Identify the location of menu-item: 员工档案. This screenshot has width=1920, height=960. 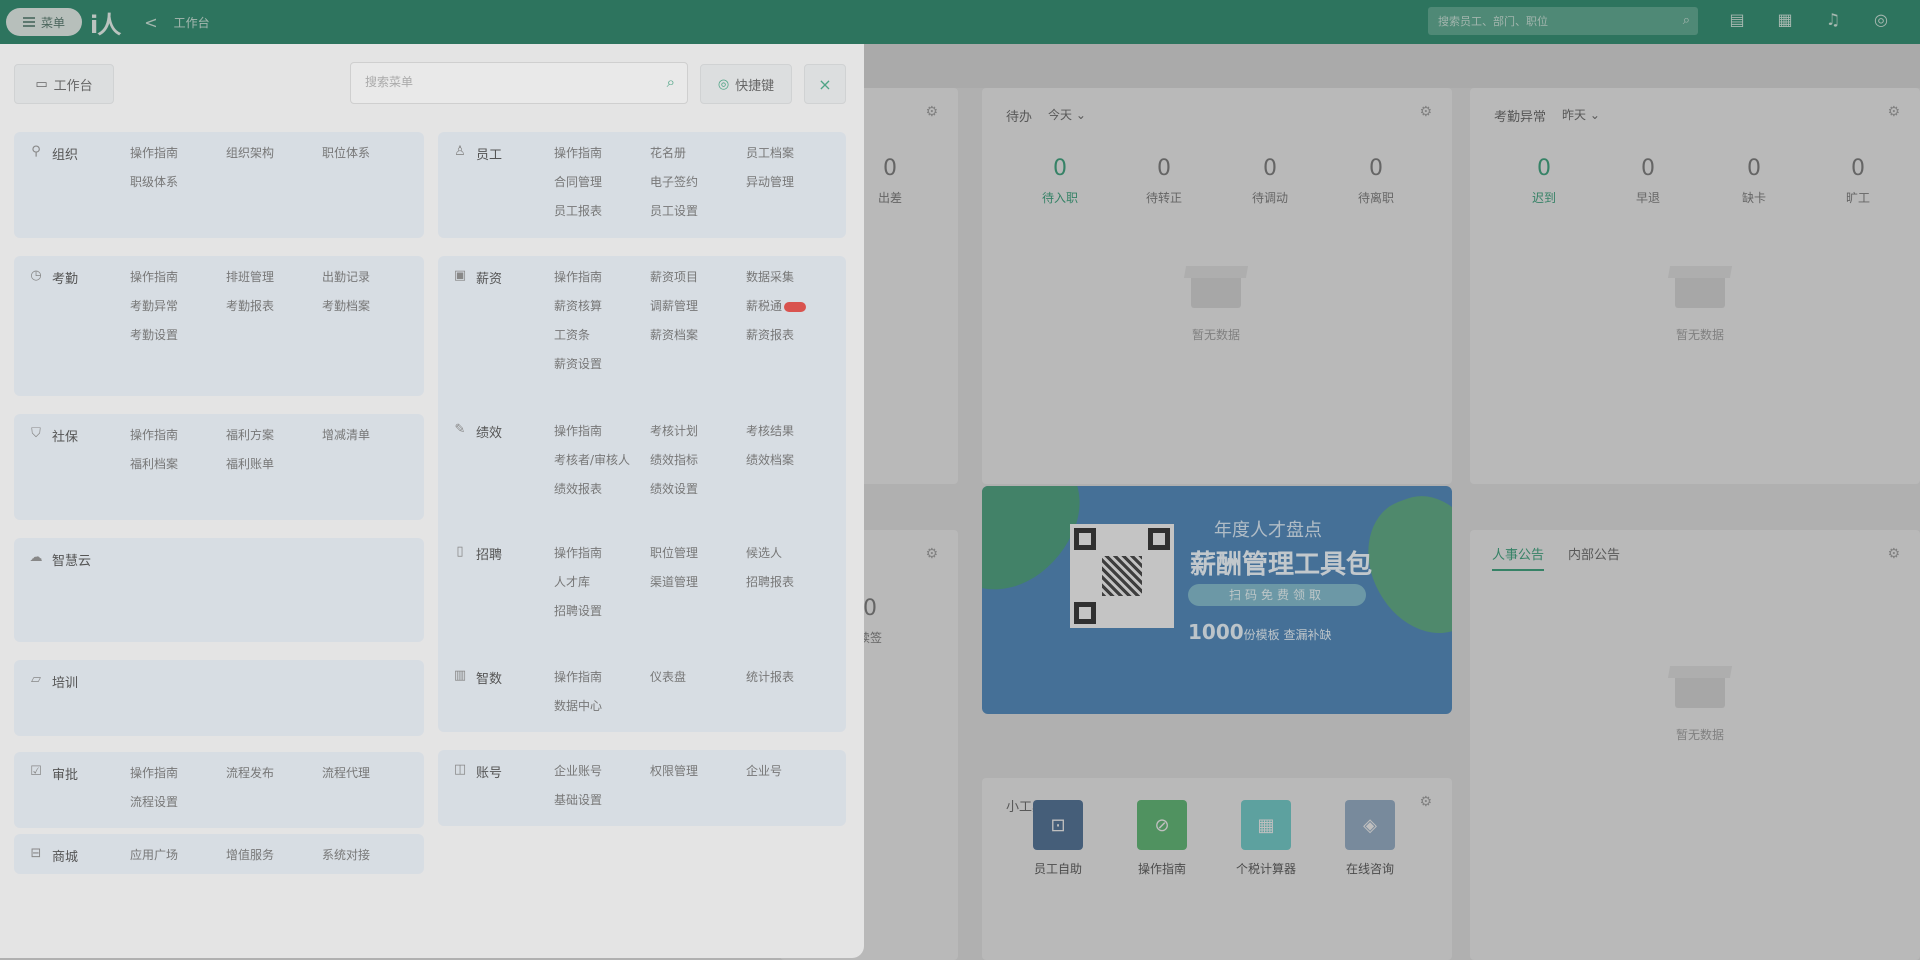
(794, 152).